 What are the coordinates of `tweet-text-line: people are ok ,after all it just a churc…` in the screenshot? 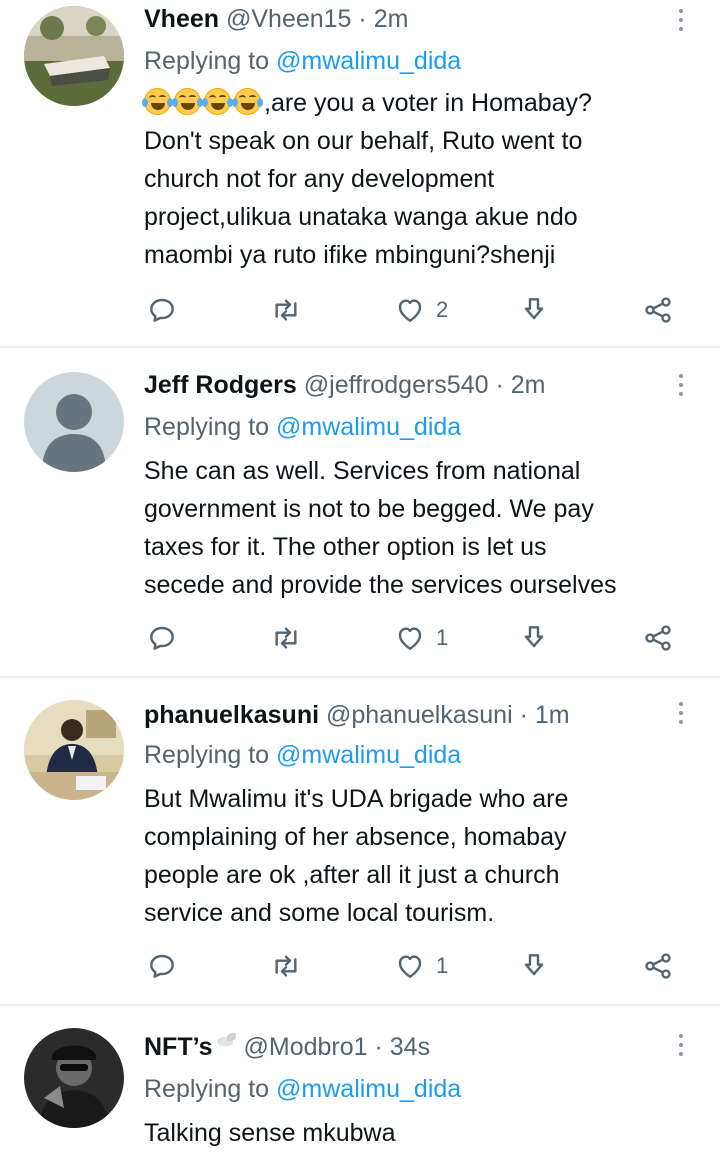 It's located at (352, 875).